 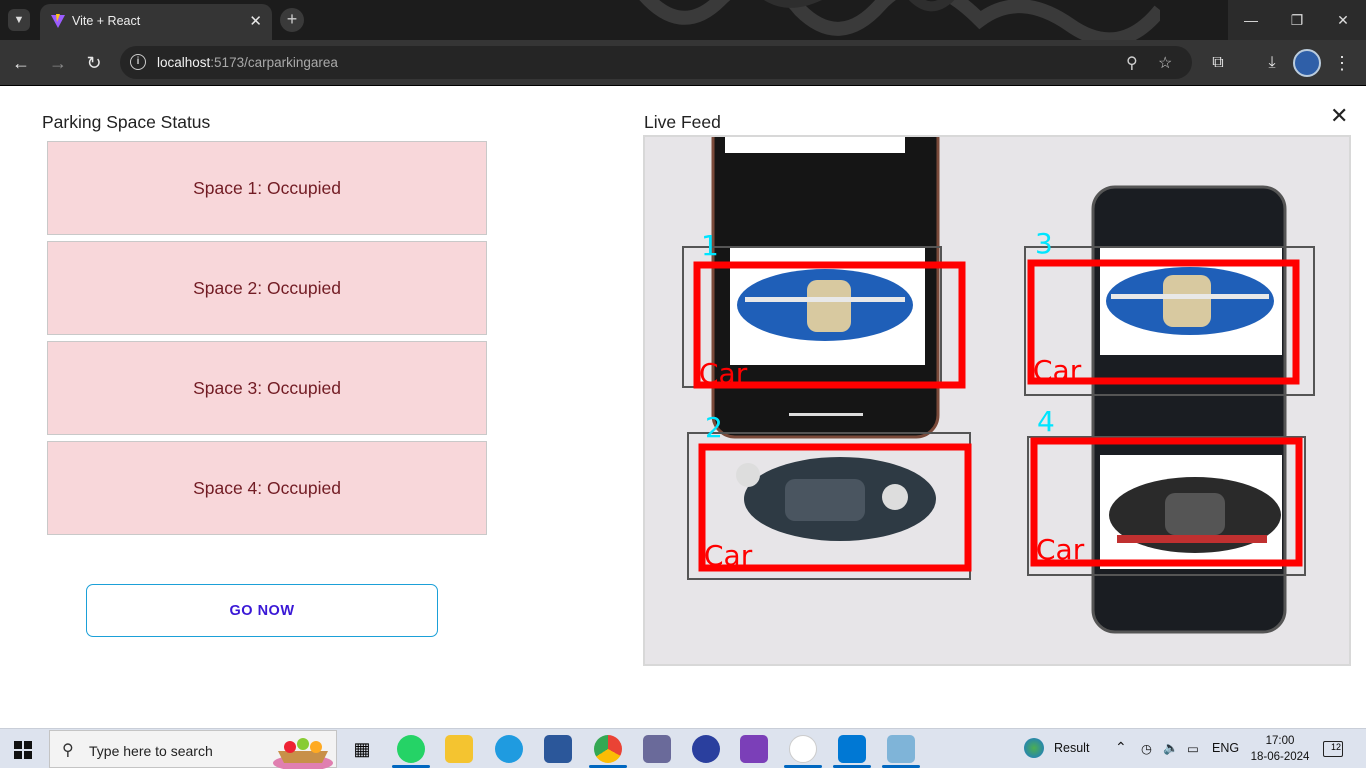 I want to click on slot-number-label: 3, so click(x=1044, y=243).